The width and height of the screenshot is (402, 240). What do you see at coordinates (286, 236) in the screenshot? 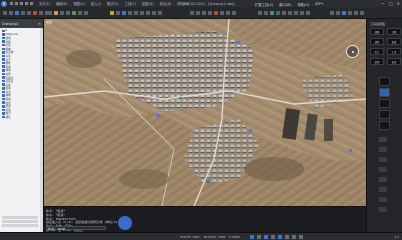
I see `otrack-toggle-icon` at bounding box center [286, 236].